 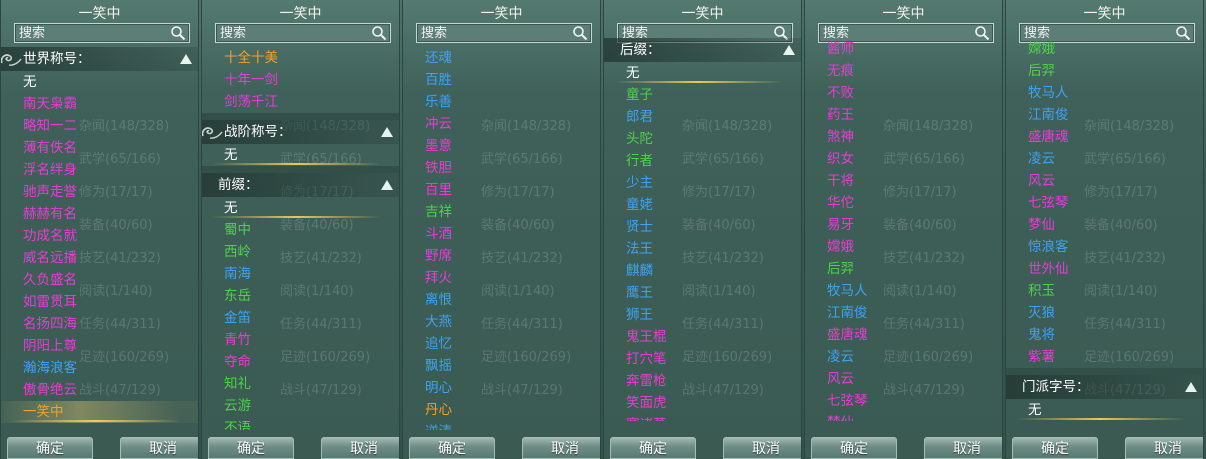 I want to click on title-option: 十全十美, so click(x=300, y=58).